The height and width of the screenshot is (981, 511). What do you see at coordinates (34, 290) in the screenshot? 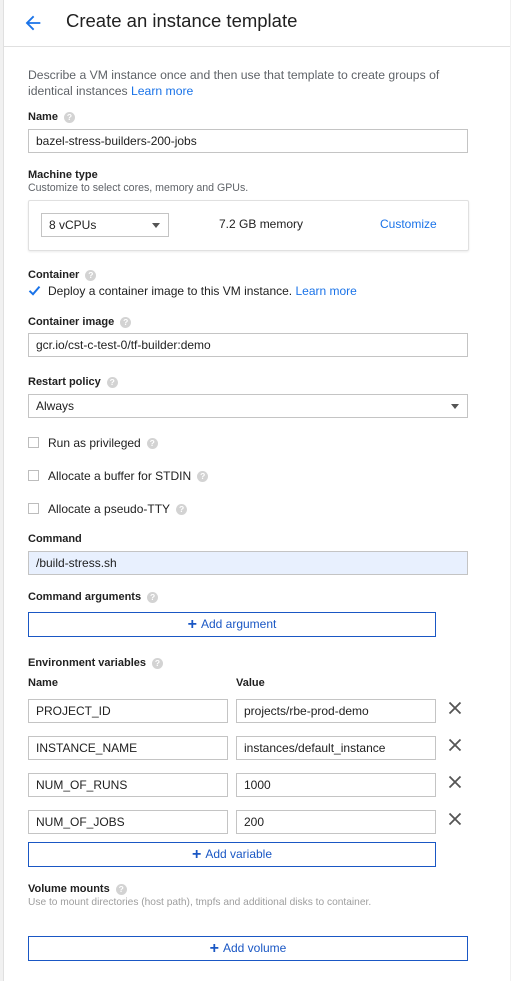
I see `checkmark-icon` at bounding box center [34, 290].